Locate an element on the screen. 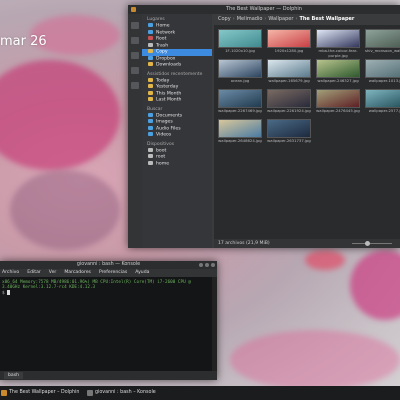 This screenshot has width=400, height=400. back-icon is located at coordinates (135, 25).